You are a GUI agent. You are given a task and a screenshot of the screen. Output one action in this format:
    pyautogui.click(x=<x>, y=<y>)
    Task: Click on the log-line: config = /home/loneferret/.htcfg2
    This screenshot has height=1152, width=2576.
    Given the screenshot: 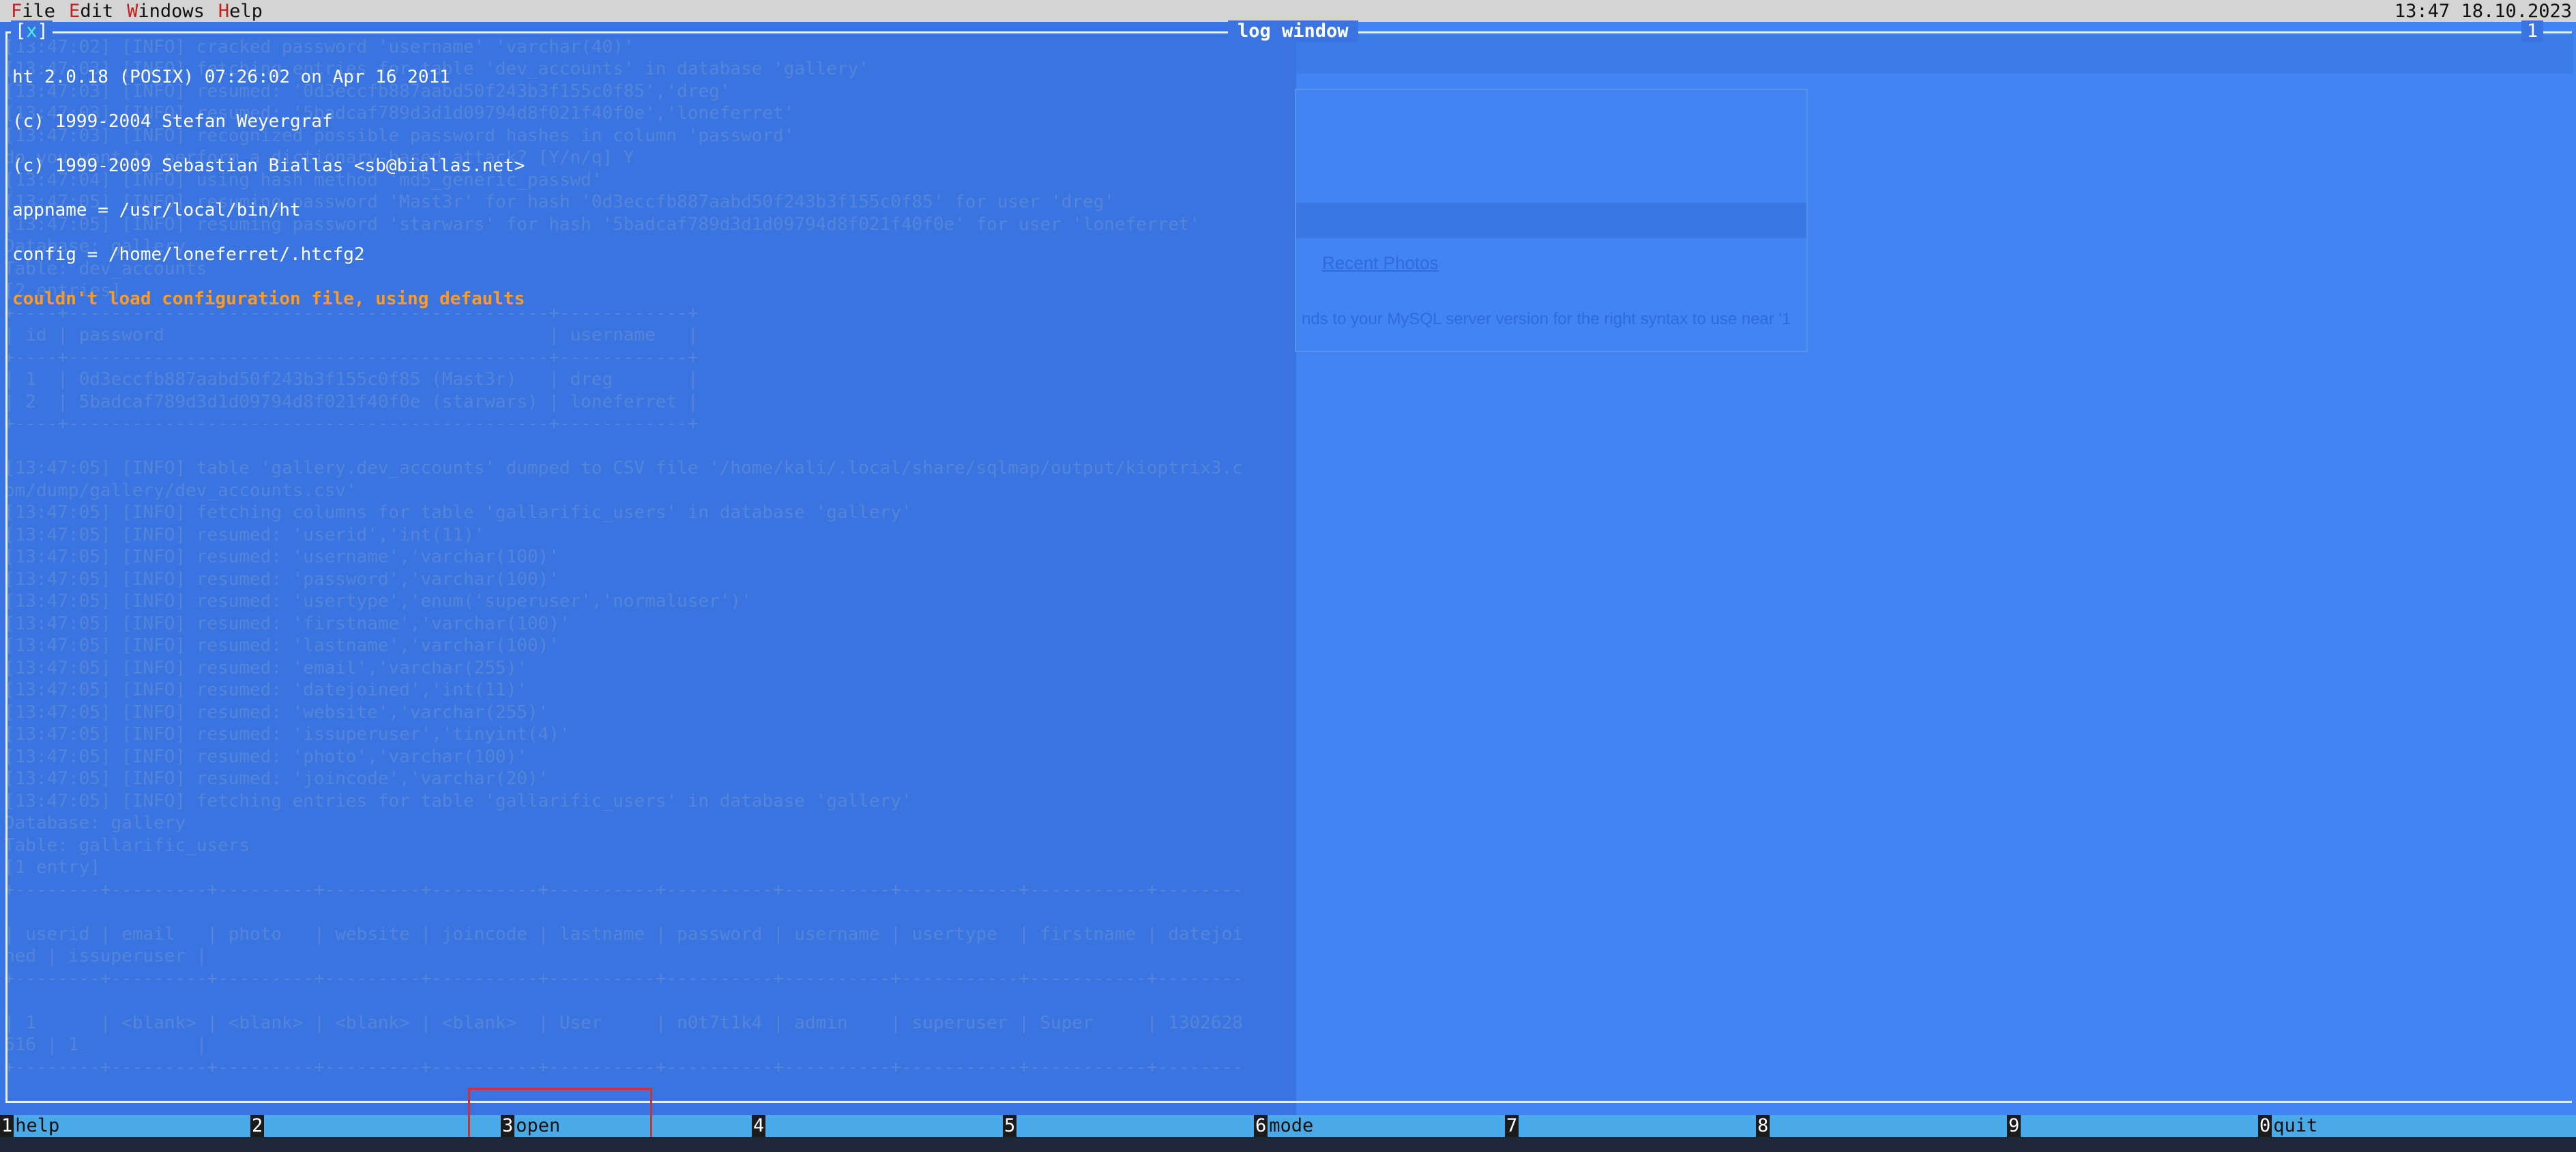 What is the action you would take?
    pyautogui.click(x=188, y=254)
    